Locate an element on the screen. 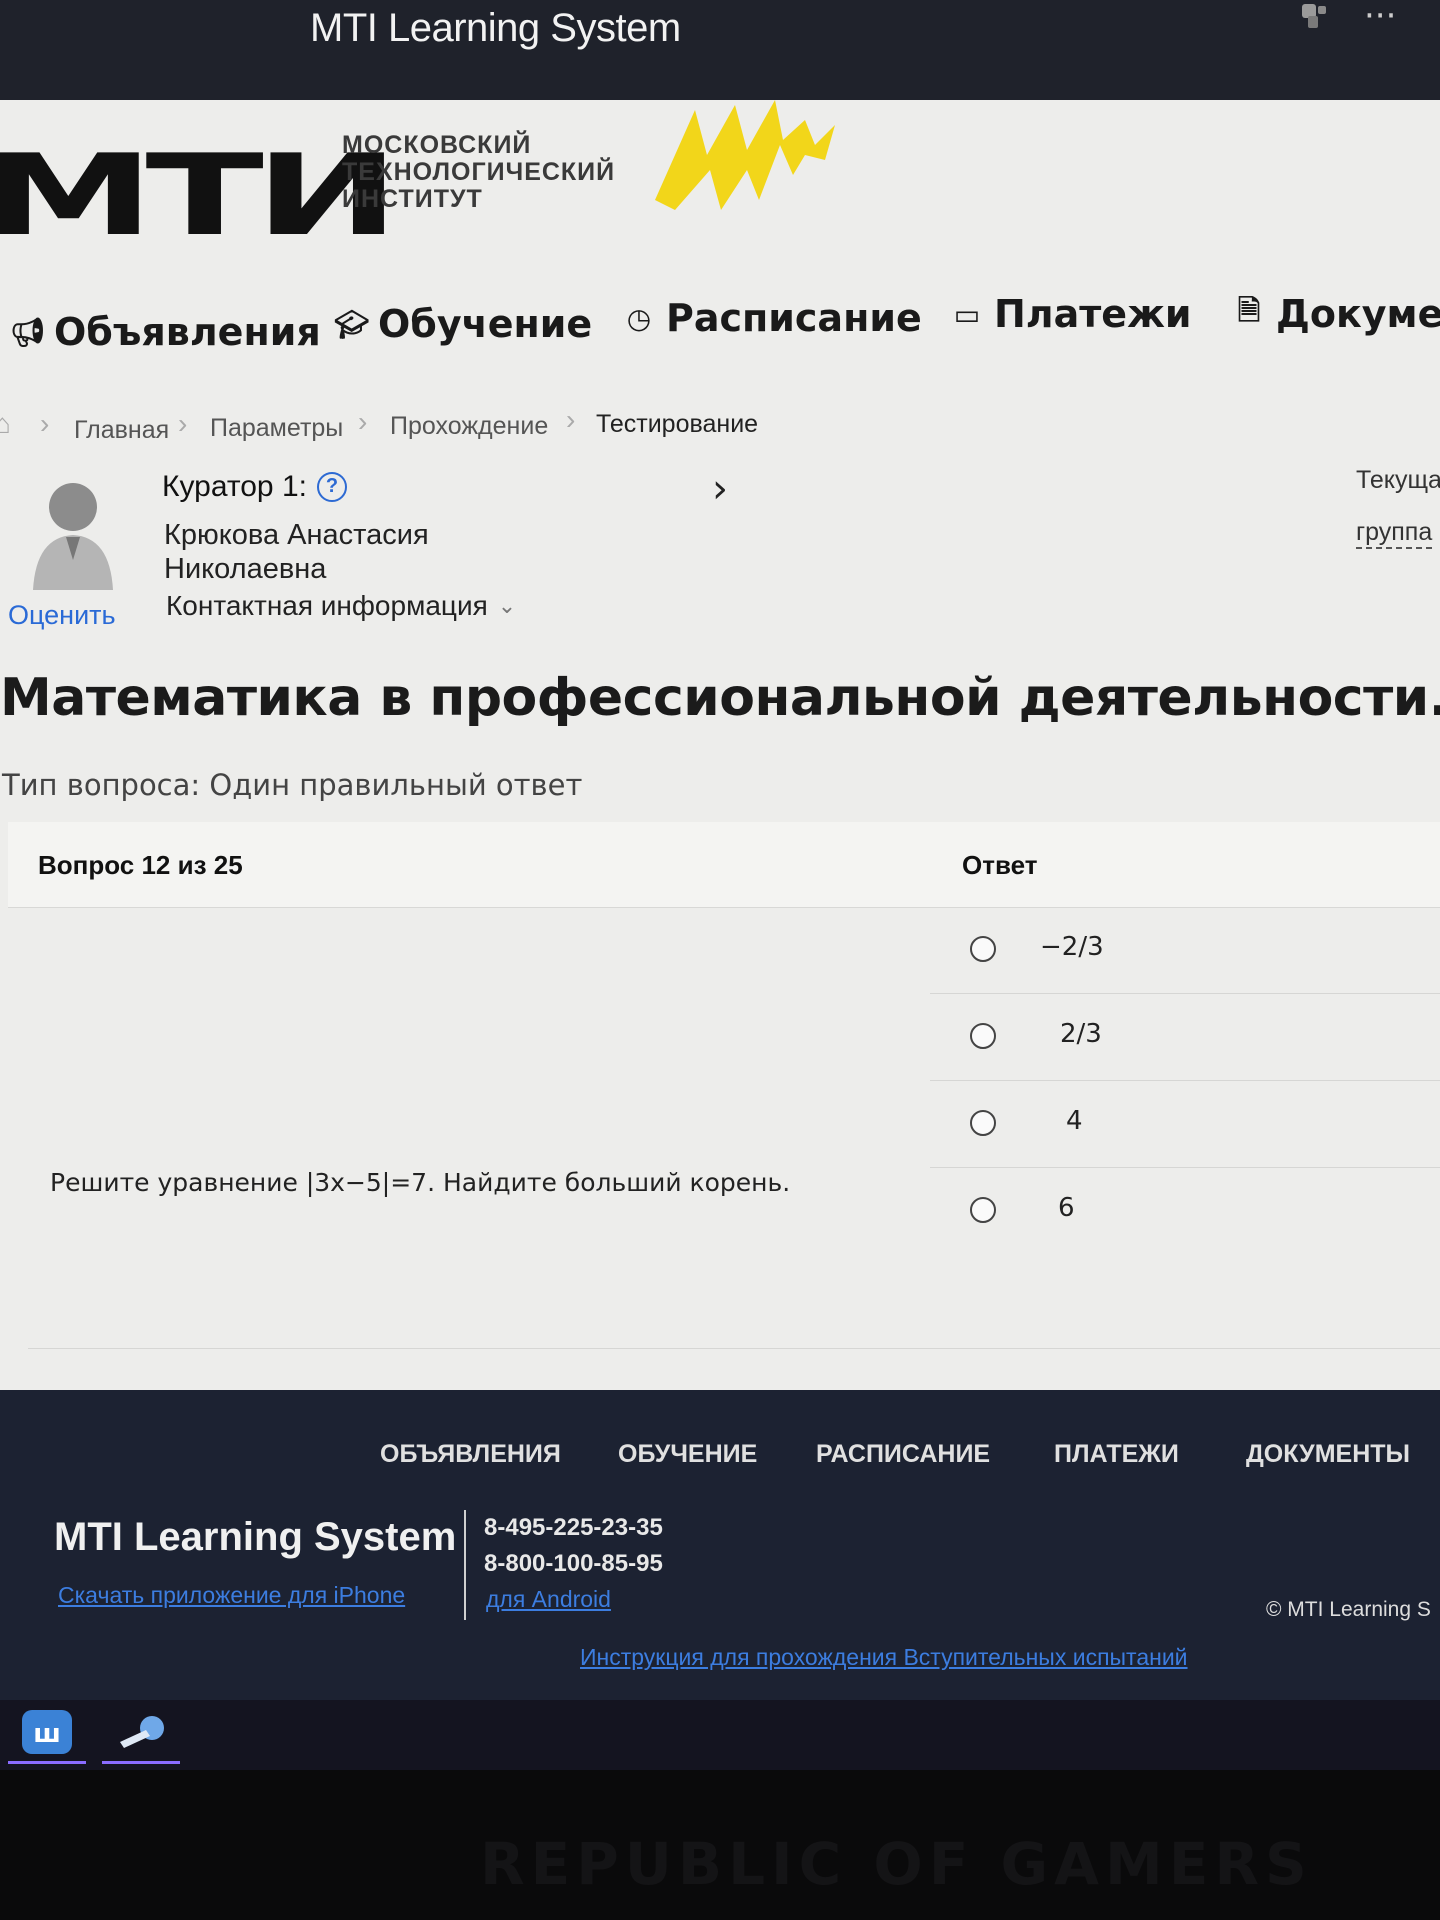 This screenshot has width=1440, height=1920. clock-icon: ◷ is located at coordinates (639, 318).